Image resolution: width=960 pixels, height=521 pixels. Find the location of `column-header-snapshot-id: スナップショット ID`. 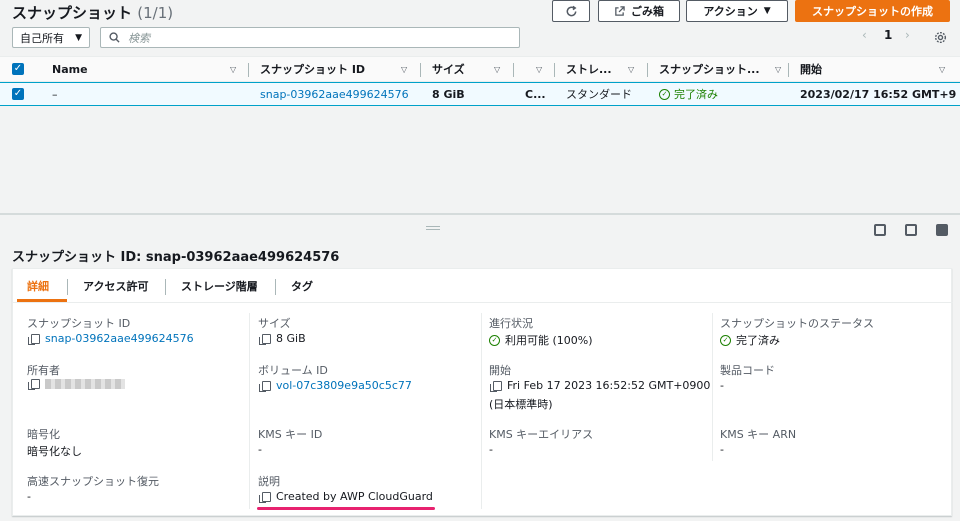

column-header-snapshot-id: スナップショット ID is located at coordinates (325, 69).